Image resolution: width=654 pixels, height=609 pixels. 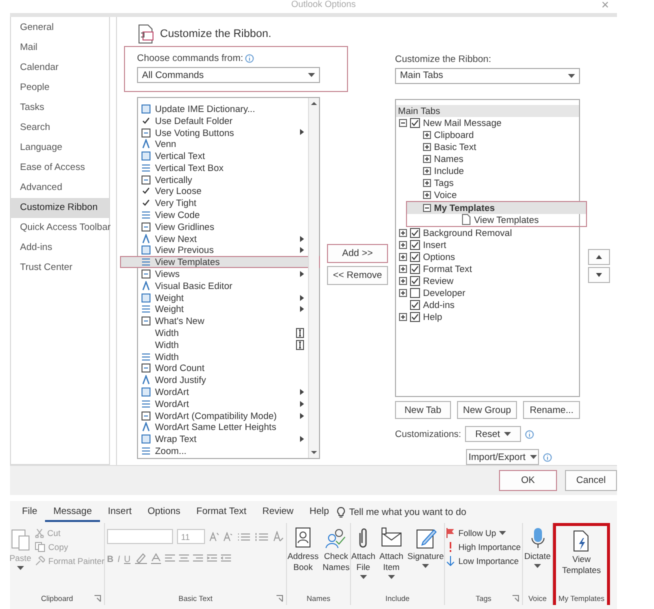 I want to click on remove-button: << Remove, so click(x=357, y=275).